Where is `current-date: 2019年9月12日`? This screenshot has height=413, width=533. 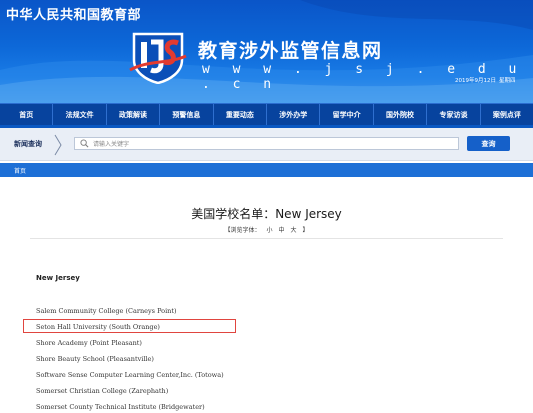 current-date: 2019年9月12日 is located at coordinates (475, 81).